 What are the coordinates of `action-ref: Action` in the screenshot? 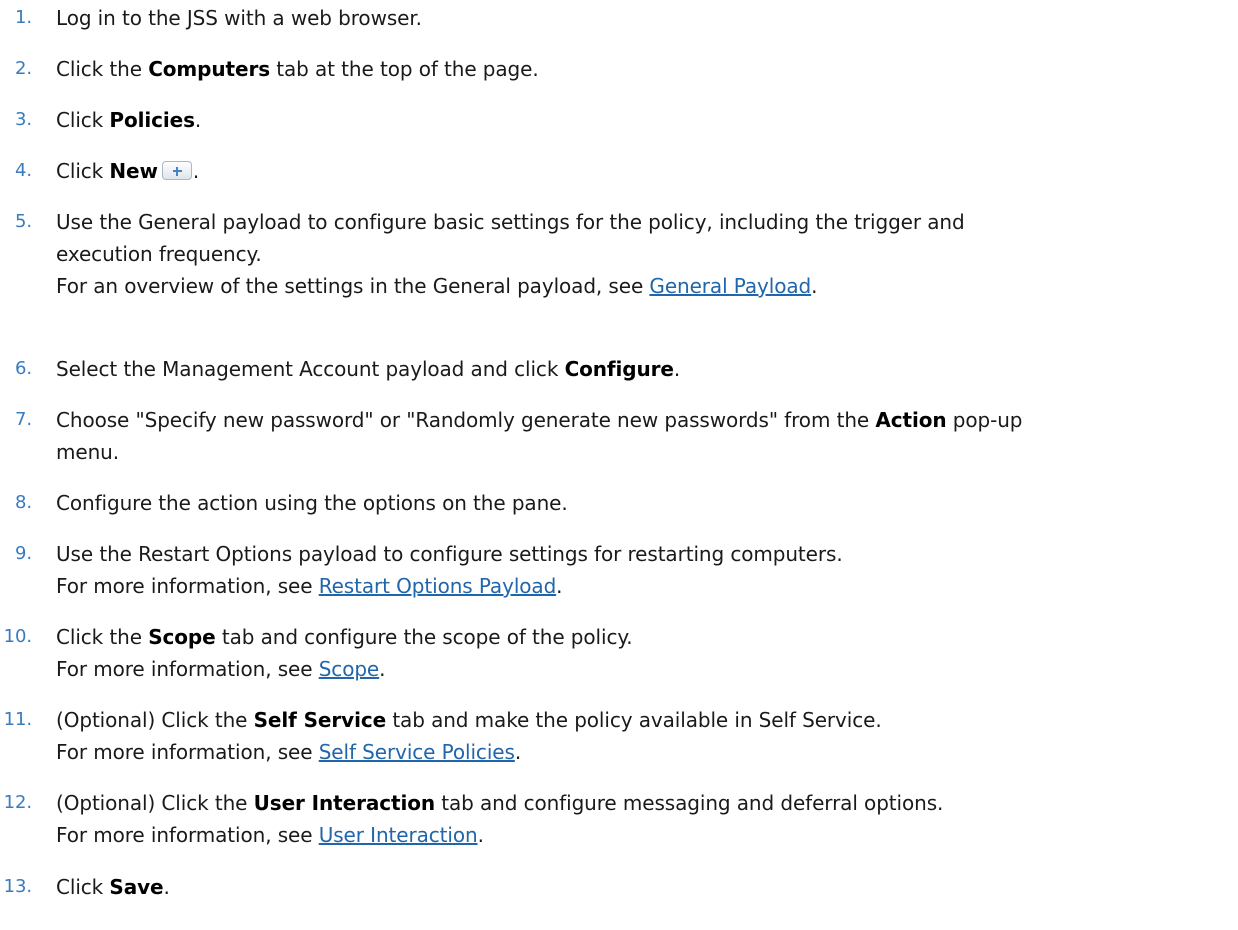 It's located at (911, 420).